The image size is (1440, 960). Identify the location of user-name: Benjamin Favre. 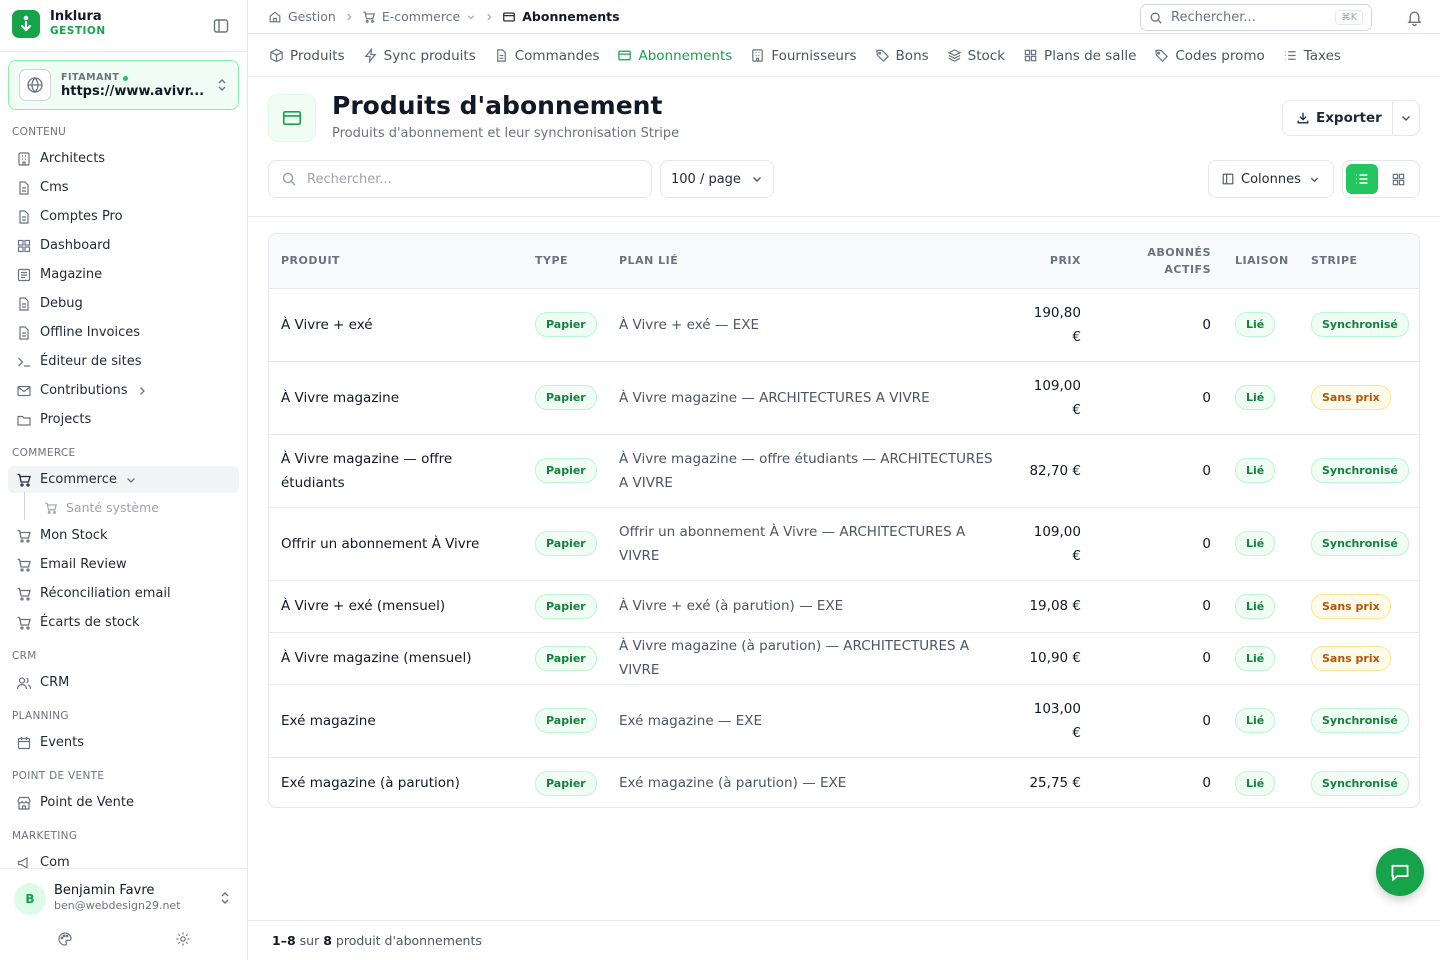
(104, 890).